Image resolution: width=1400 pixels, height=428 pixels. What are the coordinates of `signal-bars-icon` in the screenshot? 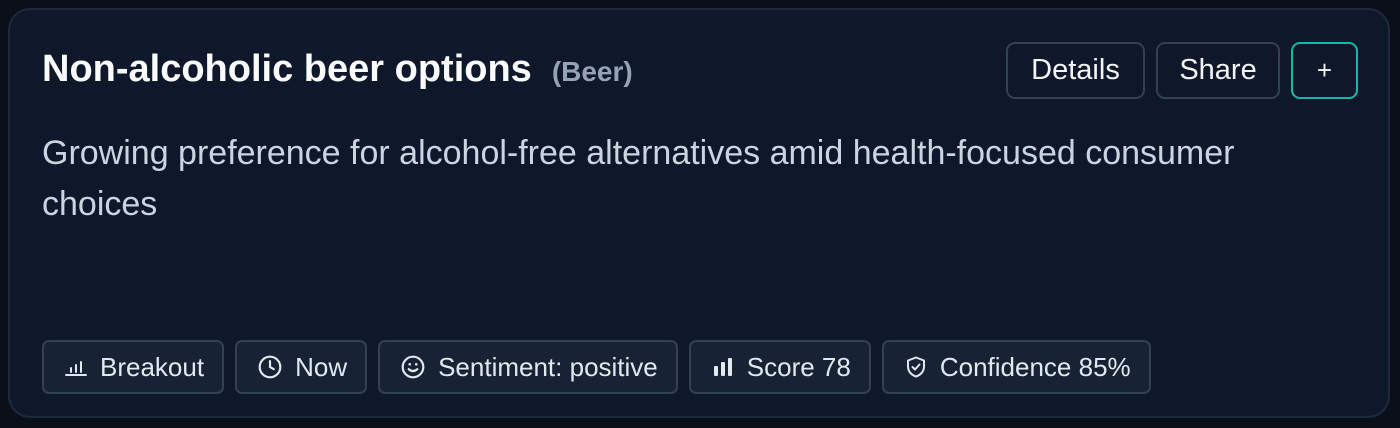 It's located at (722, 367).